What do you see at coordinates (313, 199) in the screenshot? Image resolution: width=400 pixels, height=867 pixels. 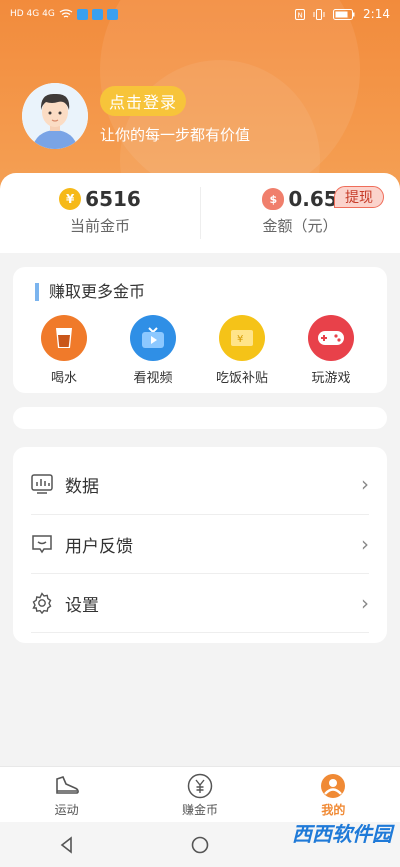 I see `amount-value: 0.65` at bounding box center [313, 199].